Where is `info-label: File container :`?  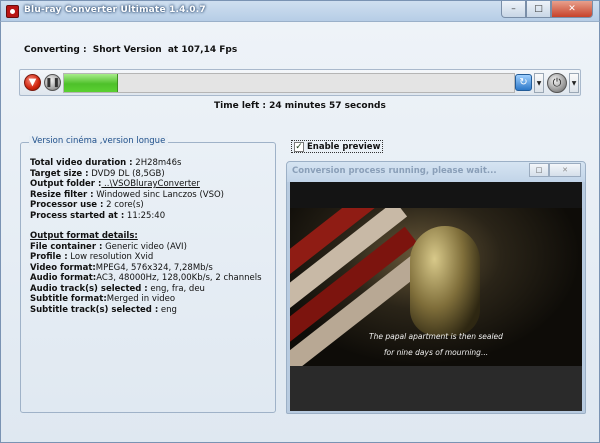 info-label: File container : is located at coordinates (66, 246).